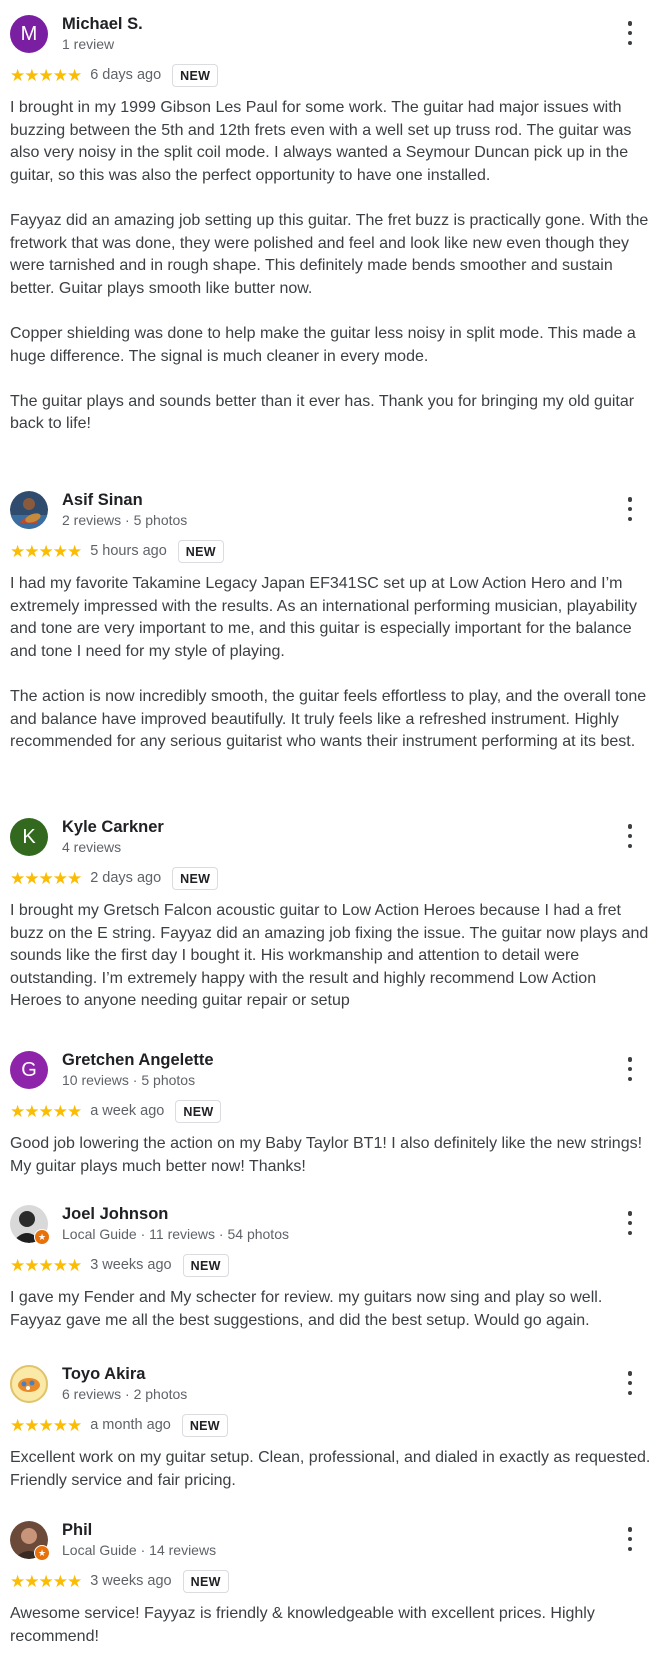 The image size is (661, 1680). Describe the element at coordinates (128, 551) in the screenshot. I see `review-date: 5 hours ago` at that location.